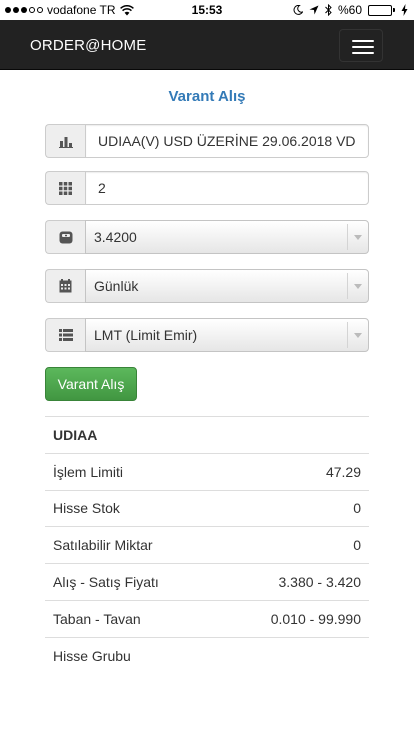  What do you see at coordinates (315, 618) in the screenshot?
I see `row-value: 0.010 - 99.990` at bounding box center [315, 618].